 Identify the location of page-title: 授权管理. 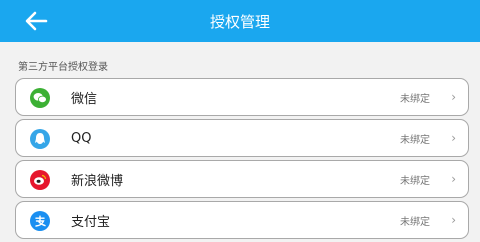
(239, 21).